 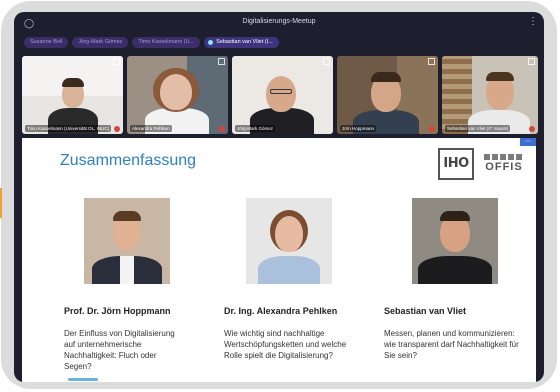 I want to click on slide-progress-indicator, so click(x=83, y=379).